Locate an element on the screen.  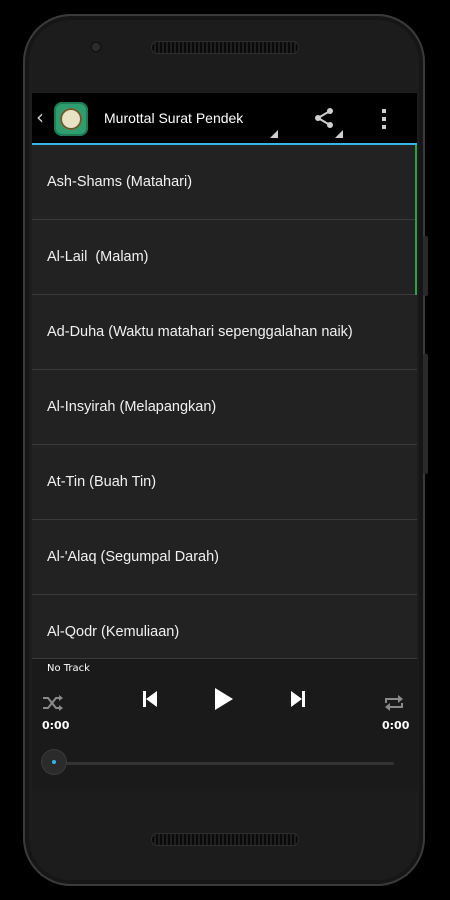
shuffle-icon is located at coordinates (53, 703).